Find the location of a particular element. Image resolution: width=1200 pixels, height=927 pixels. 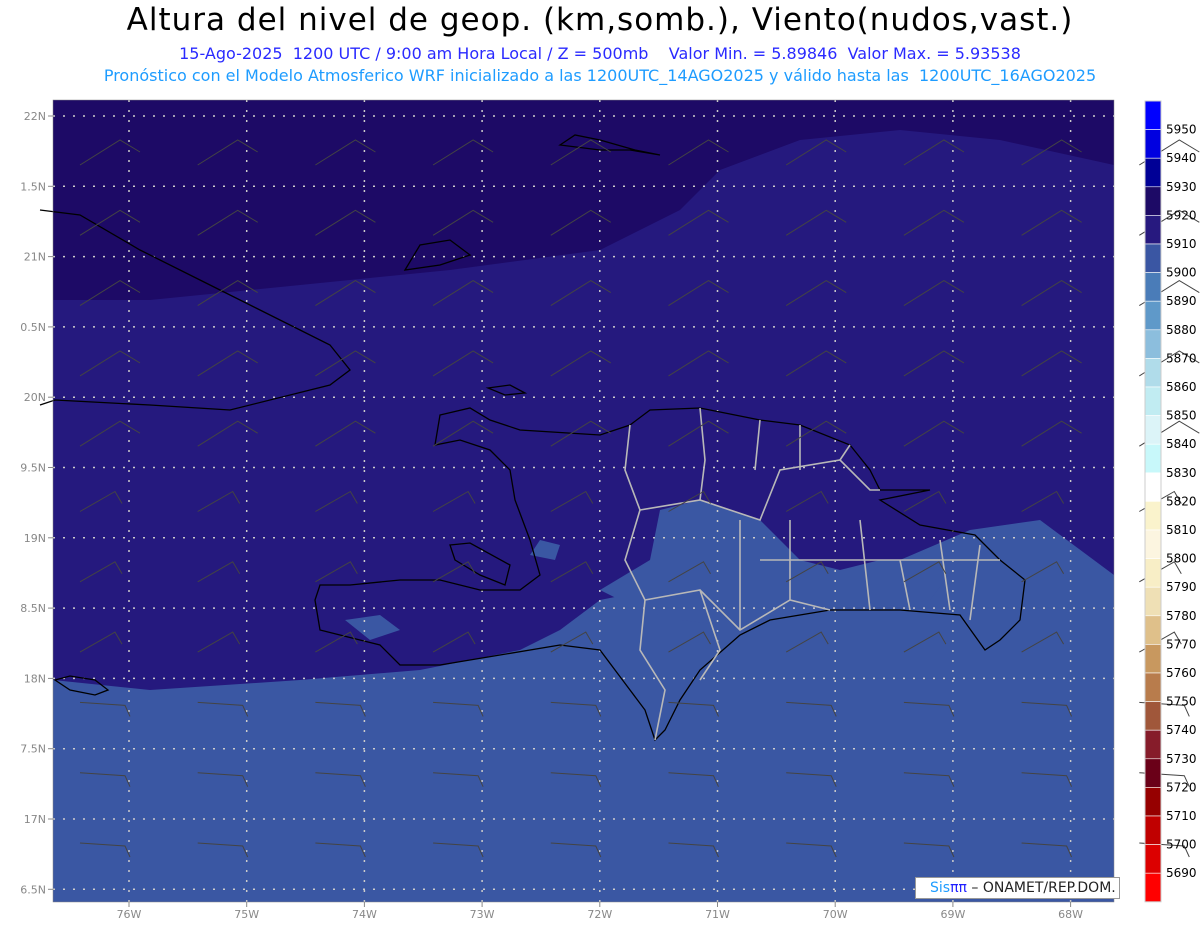

colorbar-label: 5870 is located at coordinates (1181, 358).